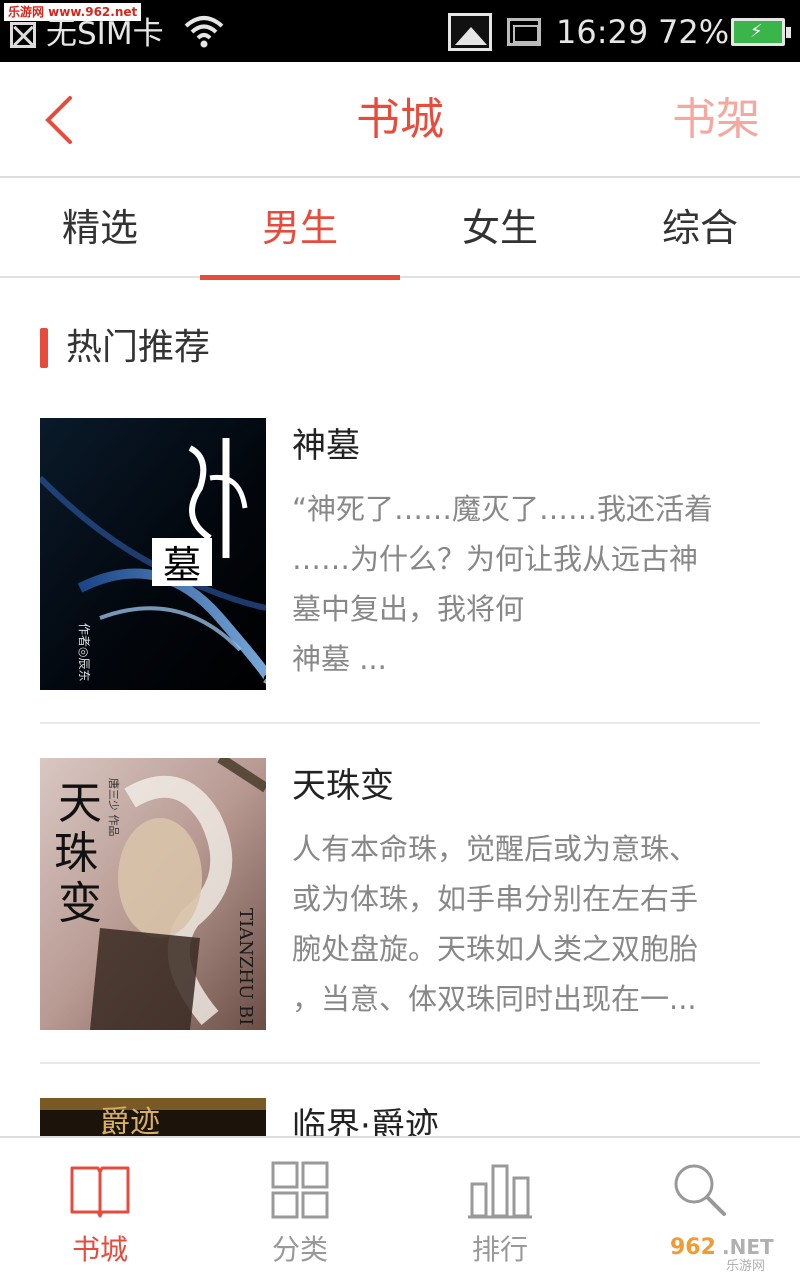 The height and width of the screenshot is (1280, 800). I want to click on tab-female: 女生, so click(500, 228).